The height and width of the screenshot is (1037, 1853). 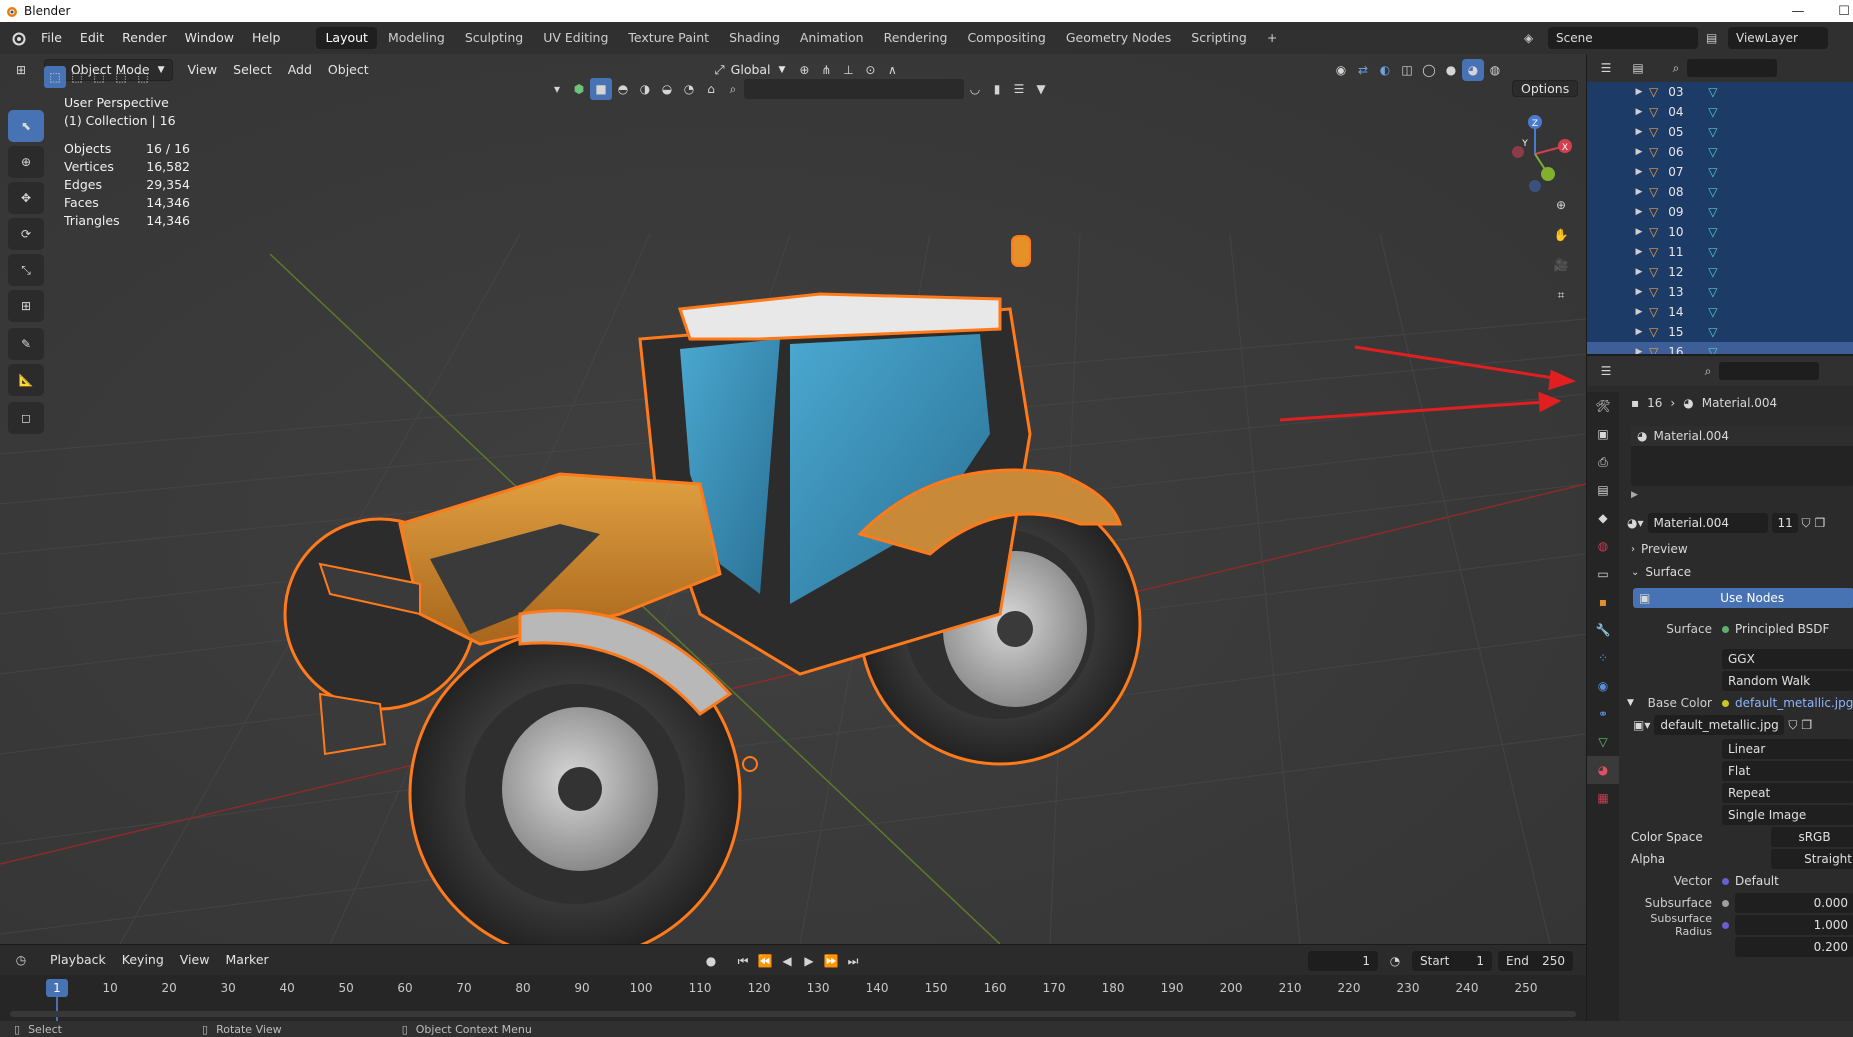 I want to click on play-reverse-icon: ◀, so click(x=787, y=961).